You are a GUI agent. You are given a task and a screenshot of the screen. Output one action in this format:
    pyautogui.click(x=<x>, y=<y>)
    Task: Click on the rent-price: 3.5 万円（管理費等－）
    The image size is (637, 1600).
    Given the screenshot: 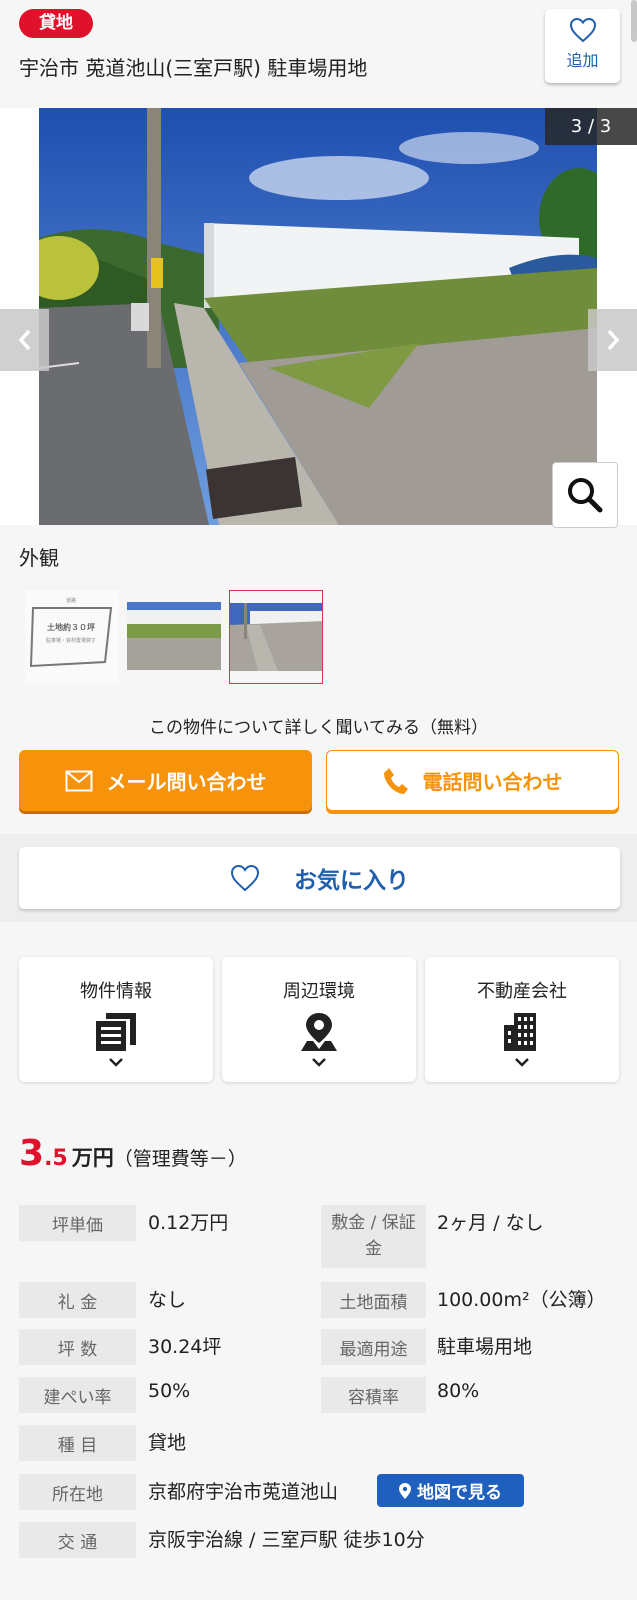 What is the action you would take?
    pyautogui.click(x=133, y=1153)
    